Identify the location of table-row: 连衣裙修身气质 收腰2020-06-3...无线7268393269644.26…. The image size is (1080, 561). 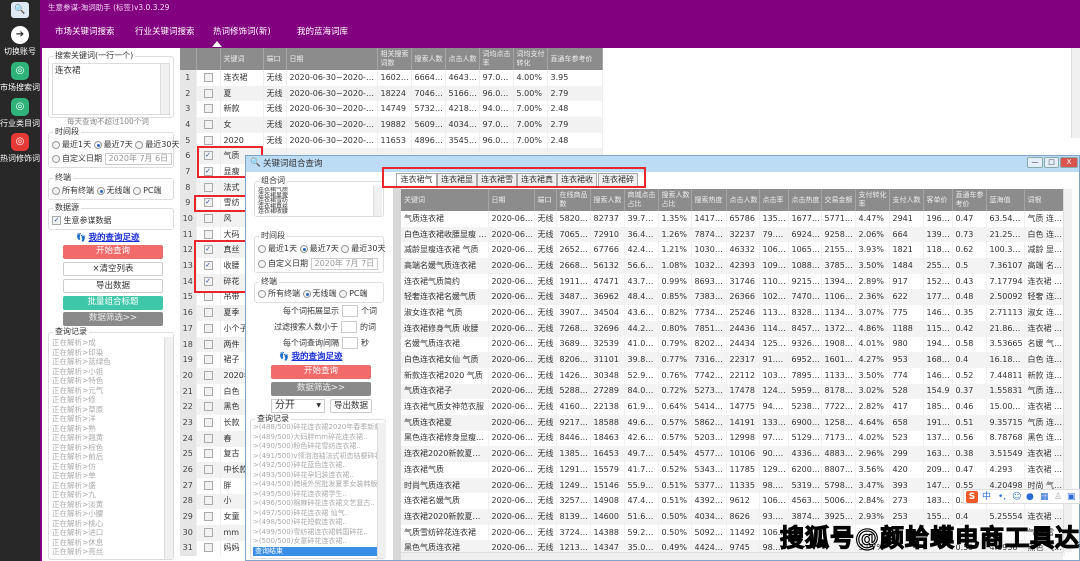
(733, 328).